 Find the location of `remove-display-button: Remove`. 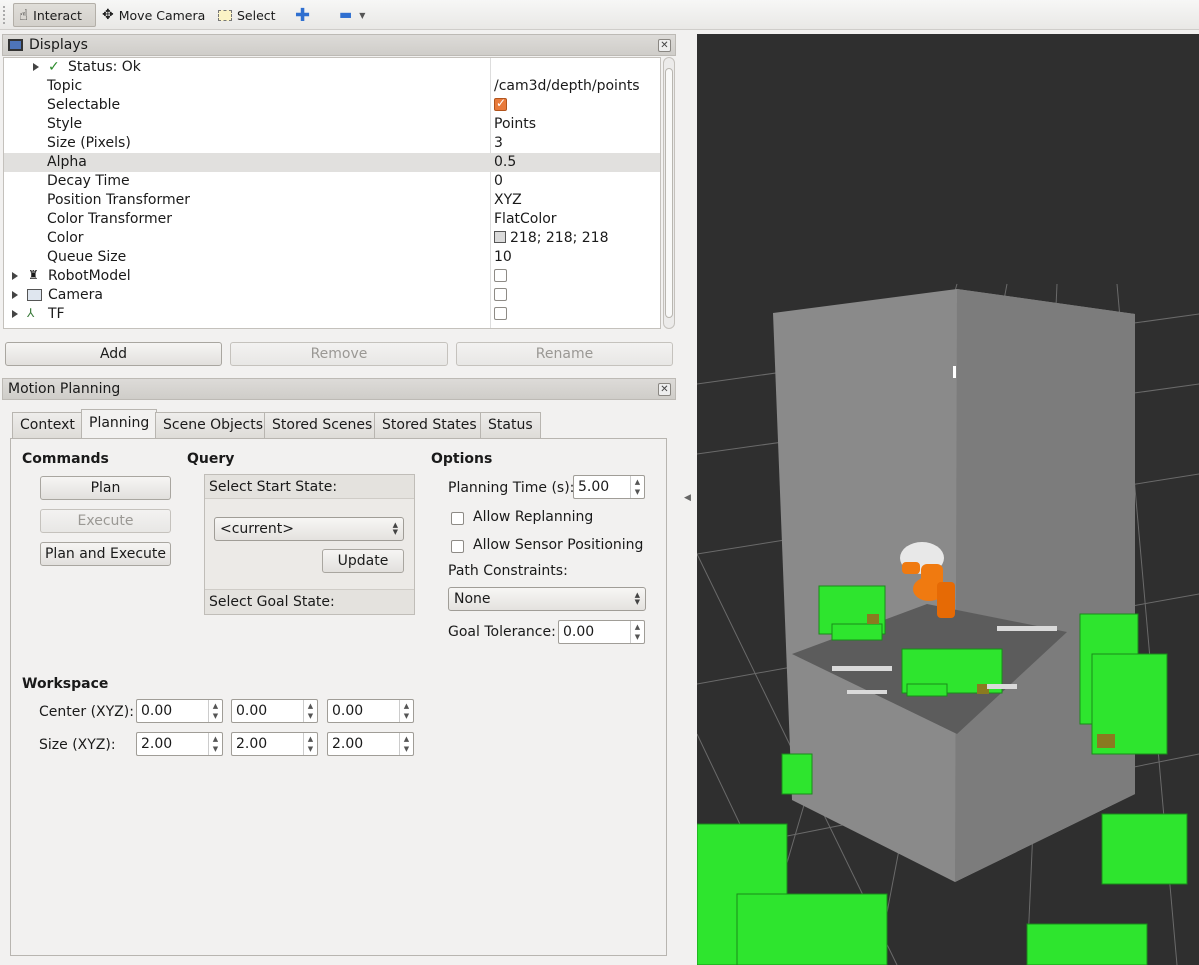

remove-display-button: Remove is located at coordinates (339, 354).